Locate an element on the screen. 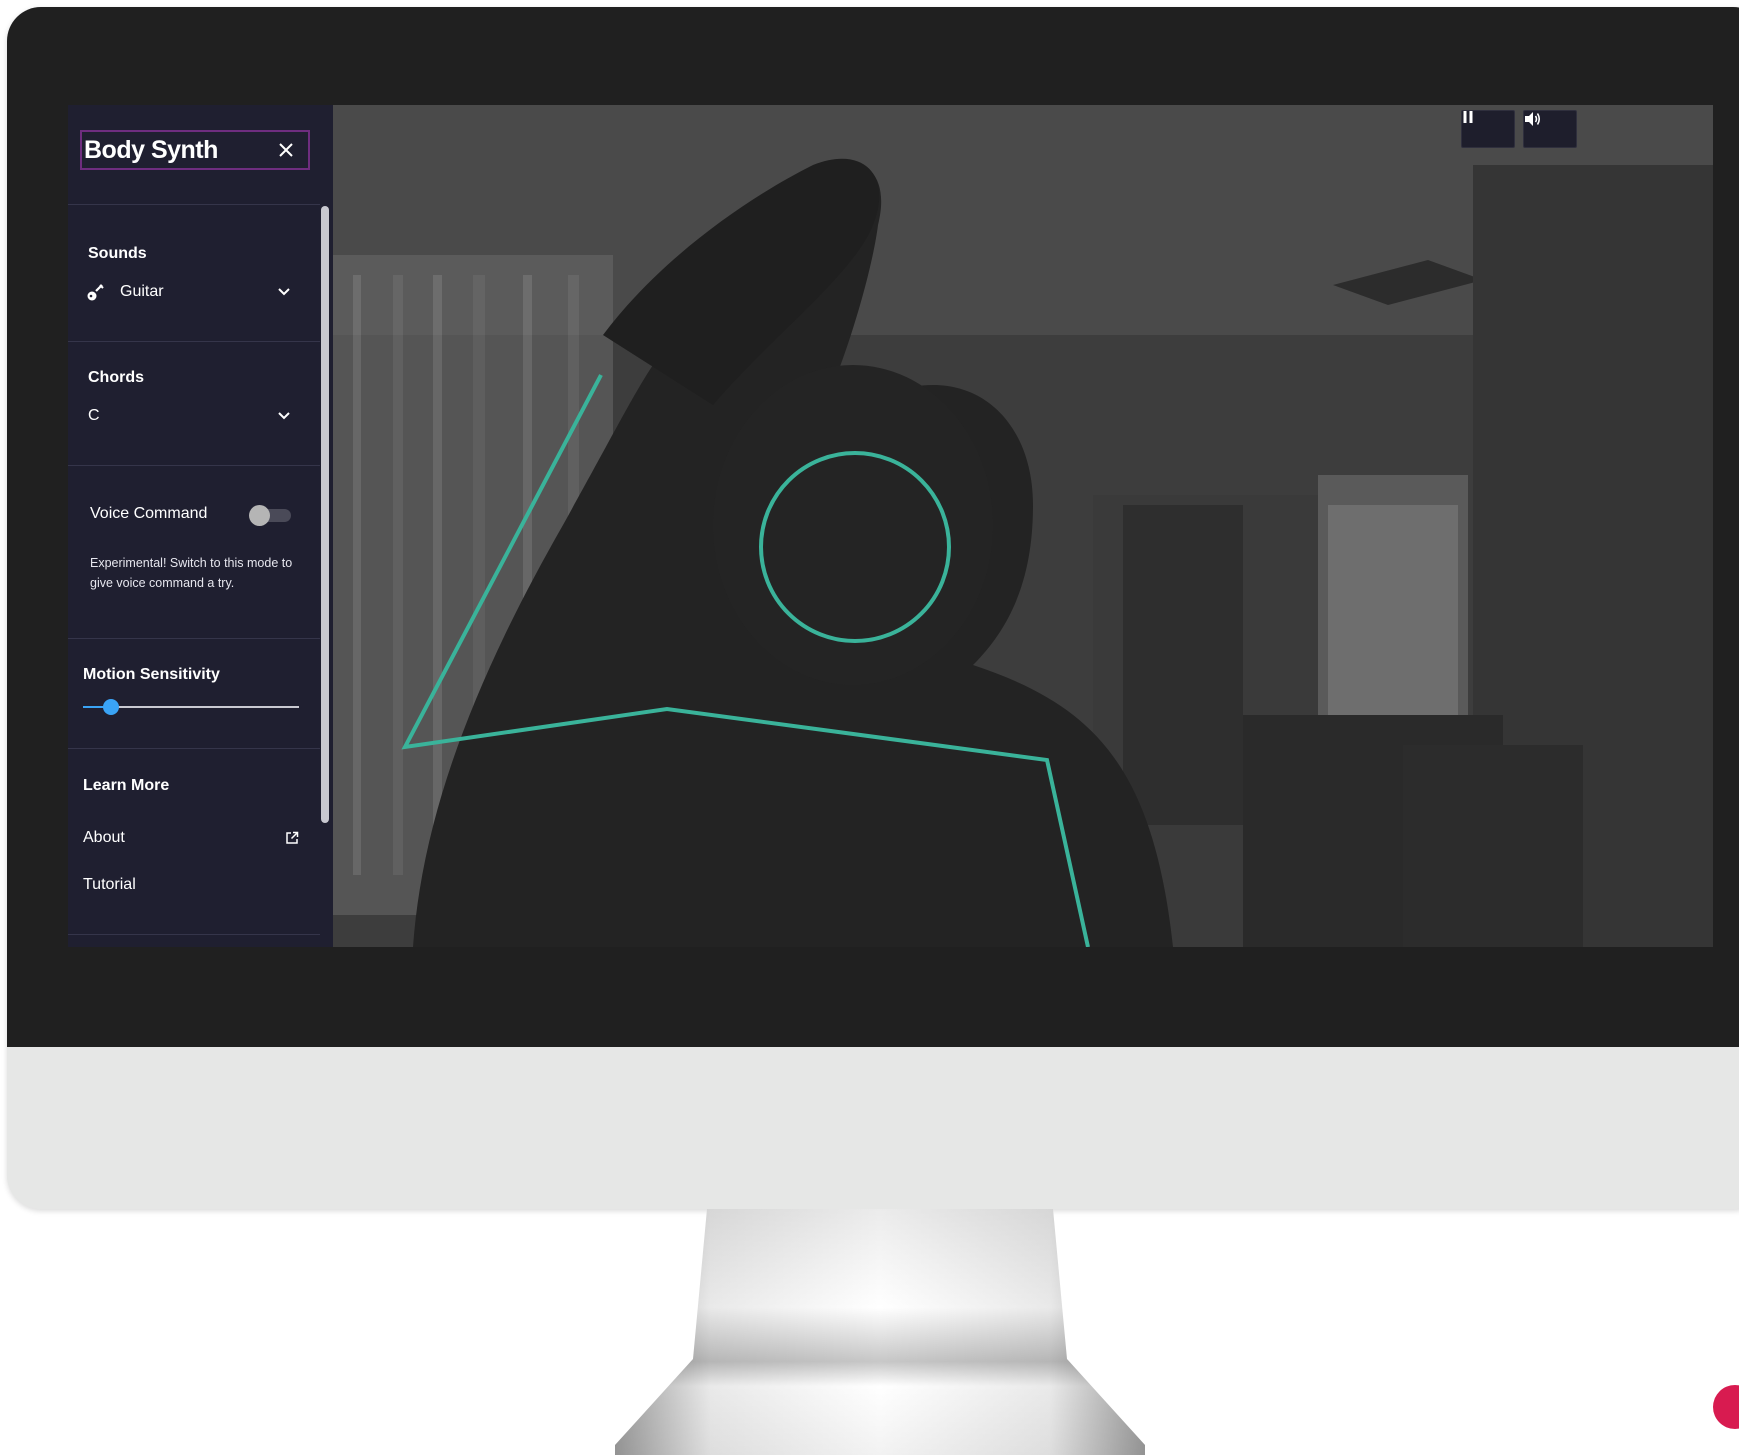 The height and width of the screenshot is (1455, 1739). chords-select: C is located at coordinates (188, 416).